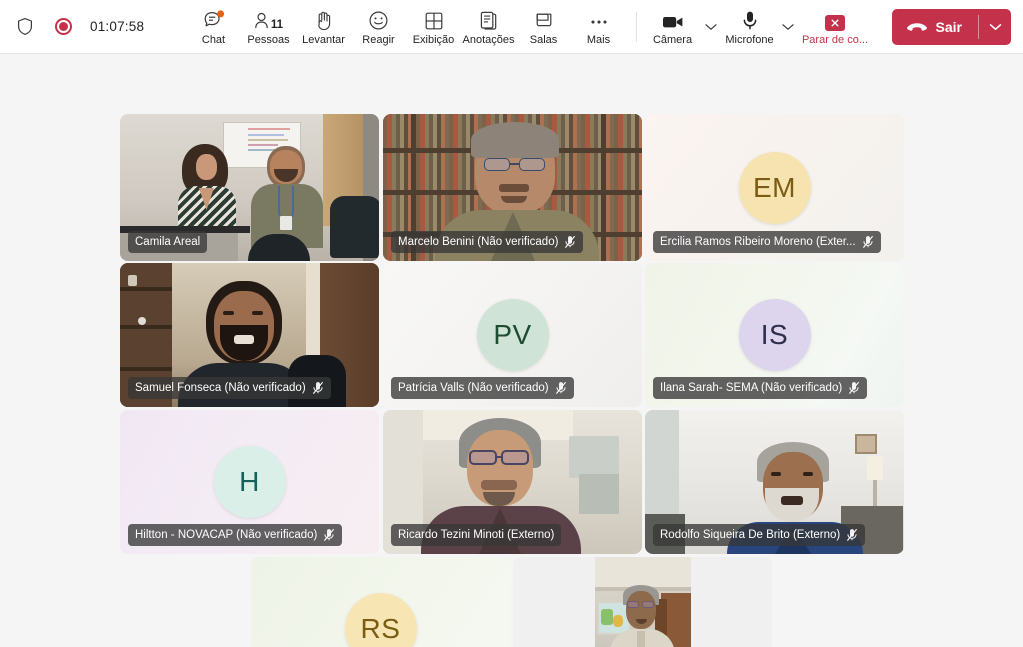  Describe the element at coordinates (380, 628) in the screenshot. I see `avatar-initials: RS` at that location.